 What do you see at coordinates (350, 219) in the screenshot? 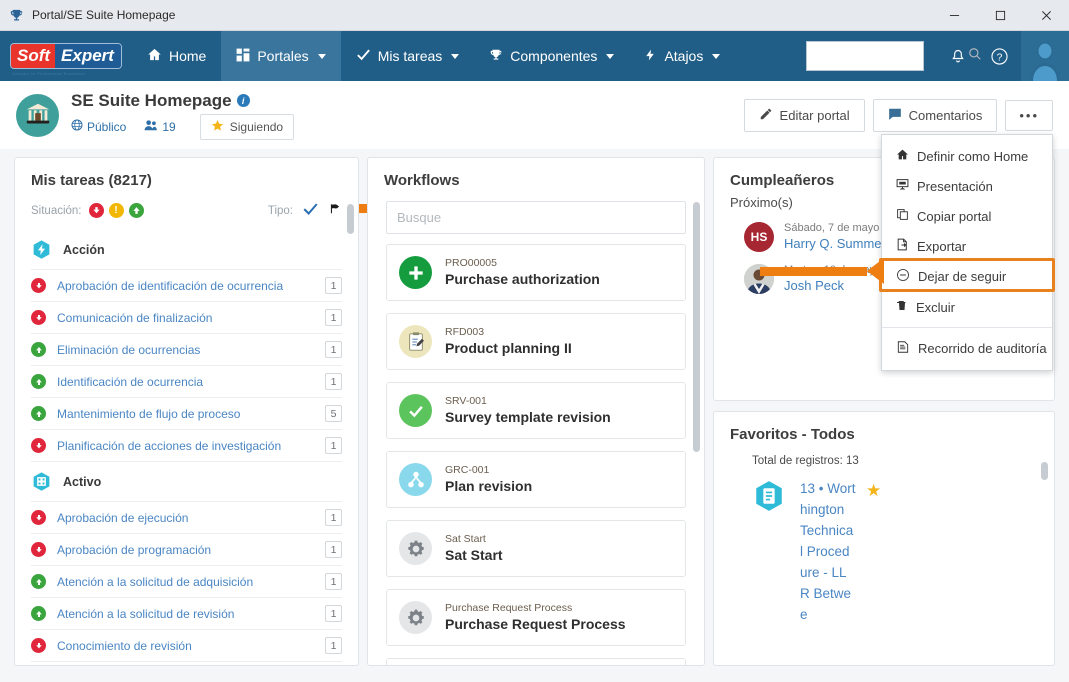
I see `tasks-scrollbar-thumb` at bounding box center [350, 219].